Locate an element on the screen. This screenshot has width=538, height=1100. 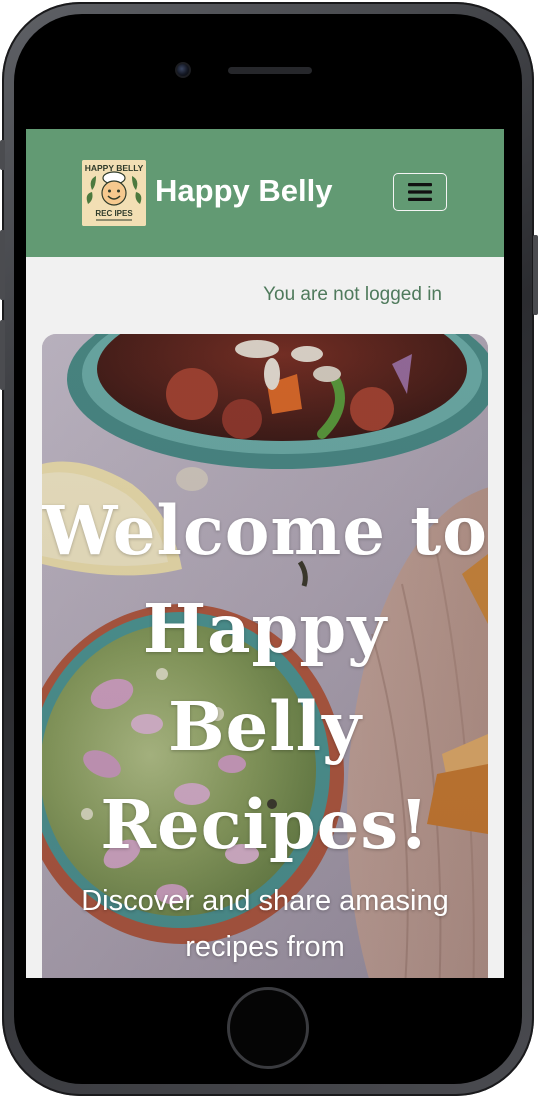
home-button is located at coordinates (268, 1028).